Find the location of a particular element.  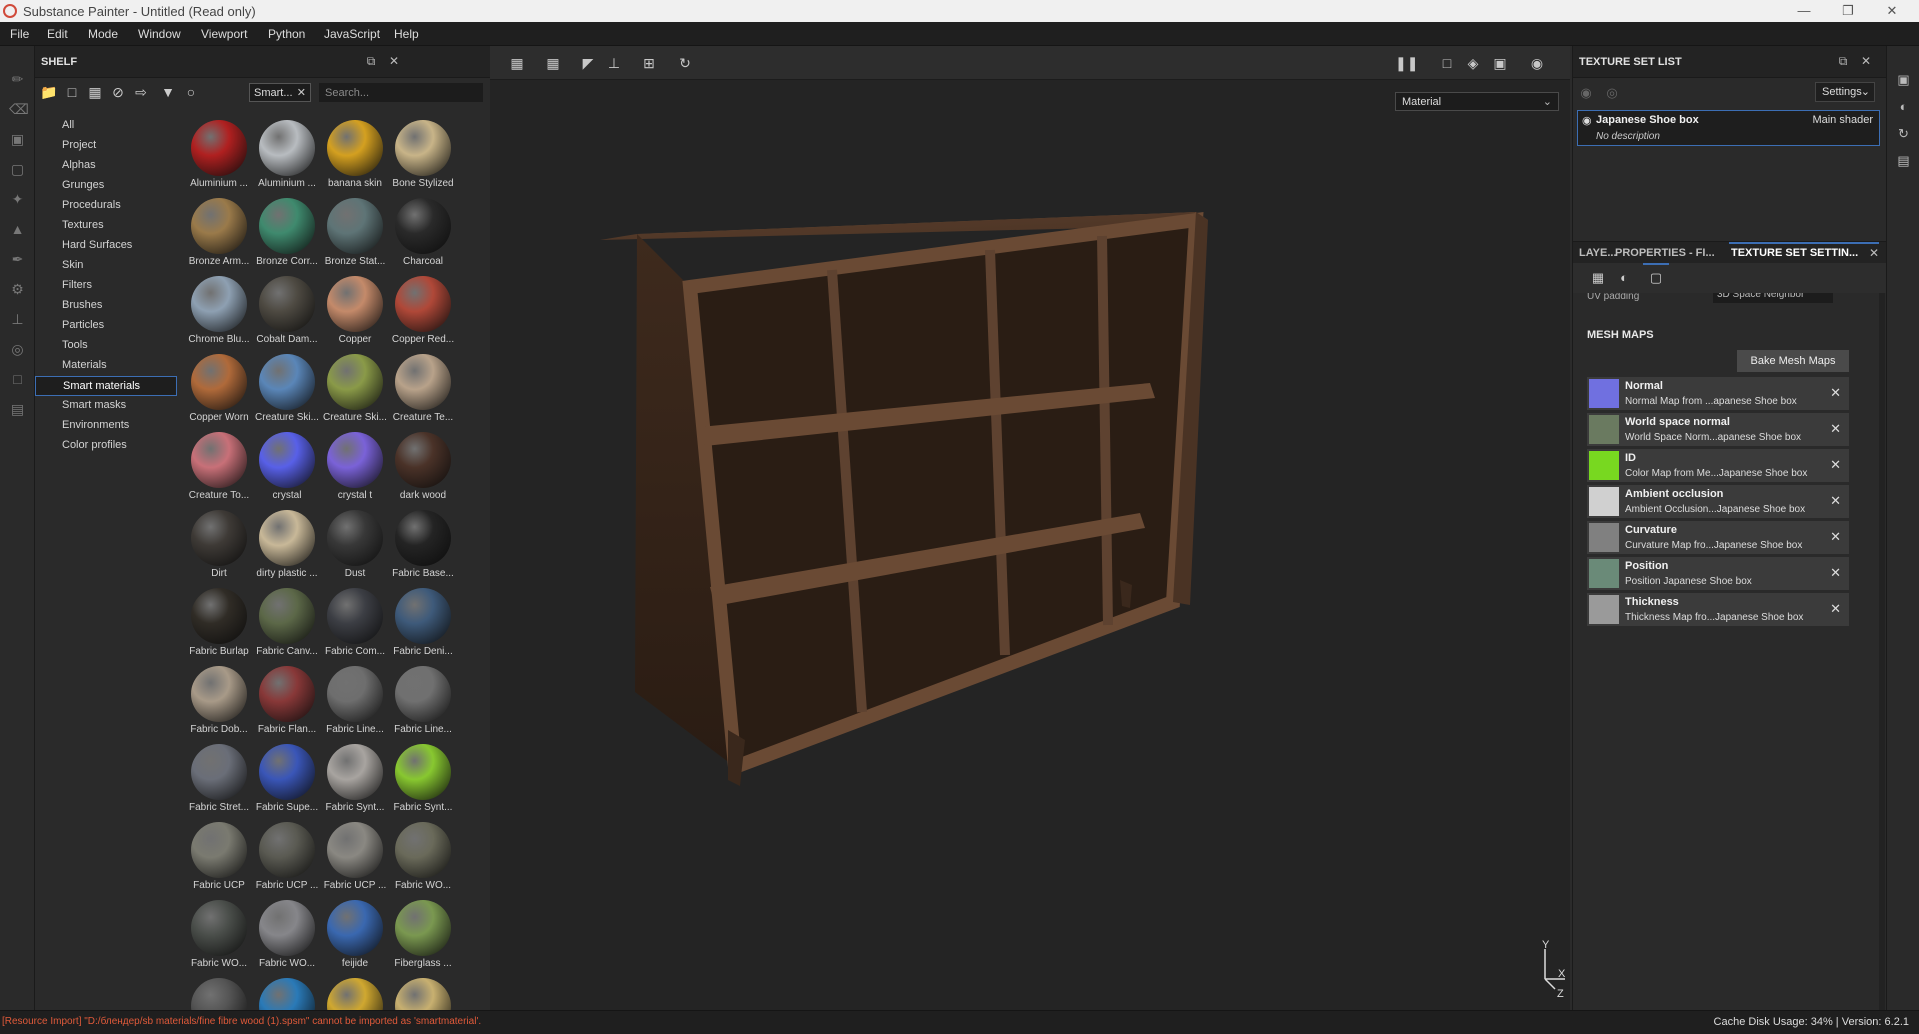

category-item: Materials is located at coordinates (106, 366).